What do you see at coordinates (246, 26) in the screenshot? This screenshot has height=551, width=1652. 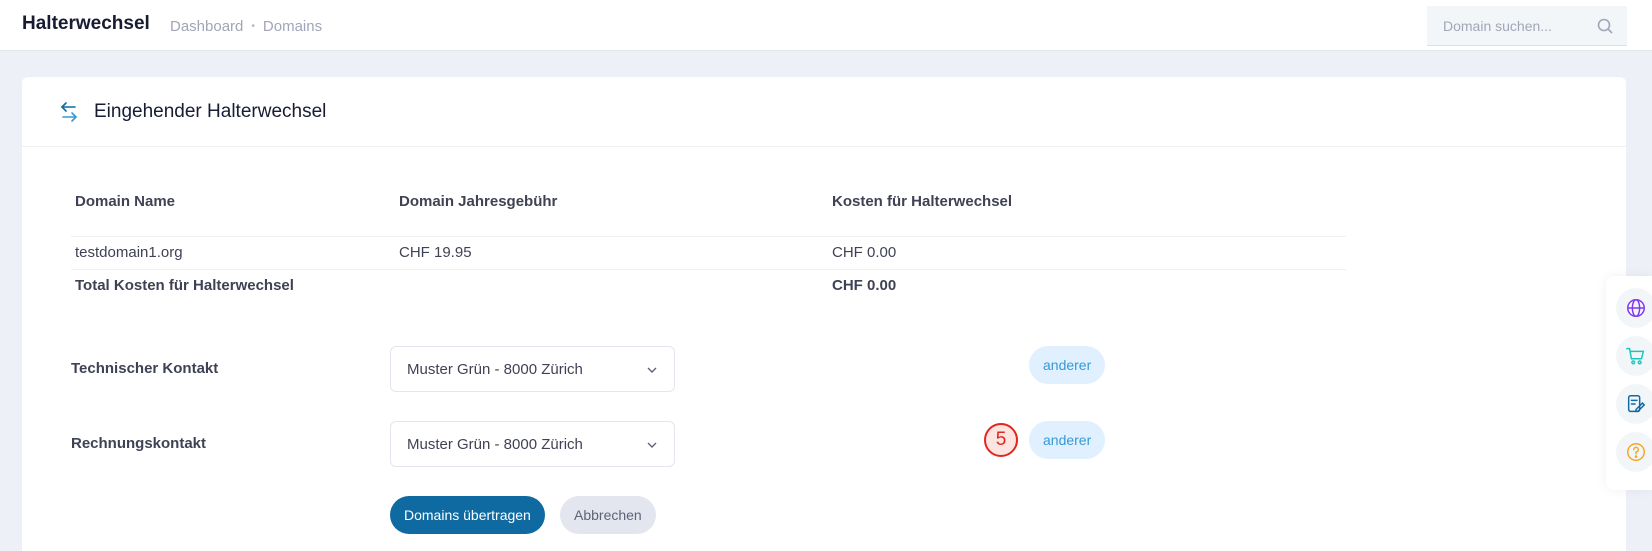 I see `breadcrumb: Dashboard • Domains` at bounding box center [246, 26].